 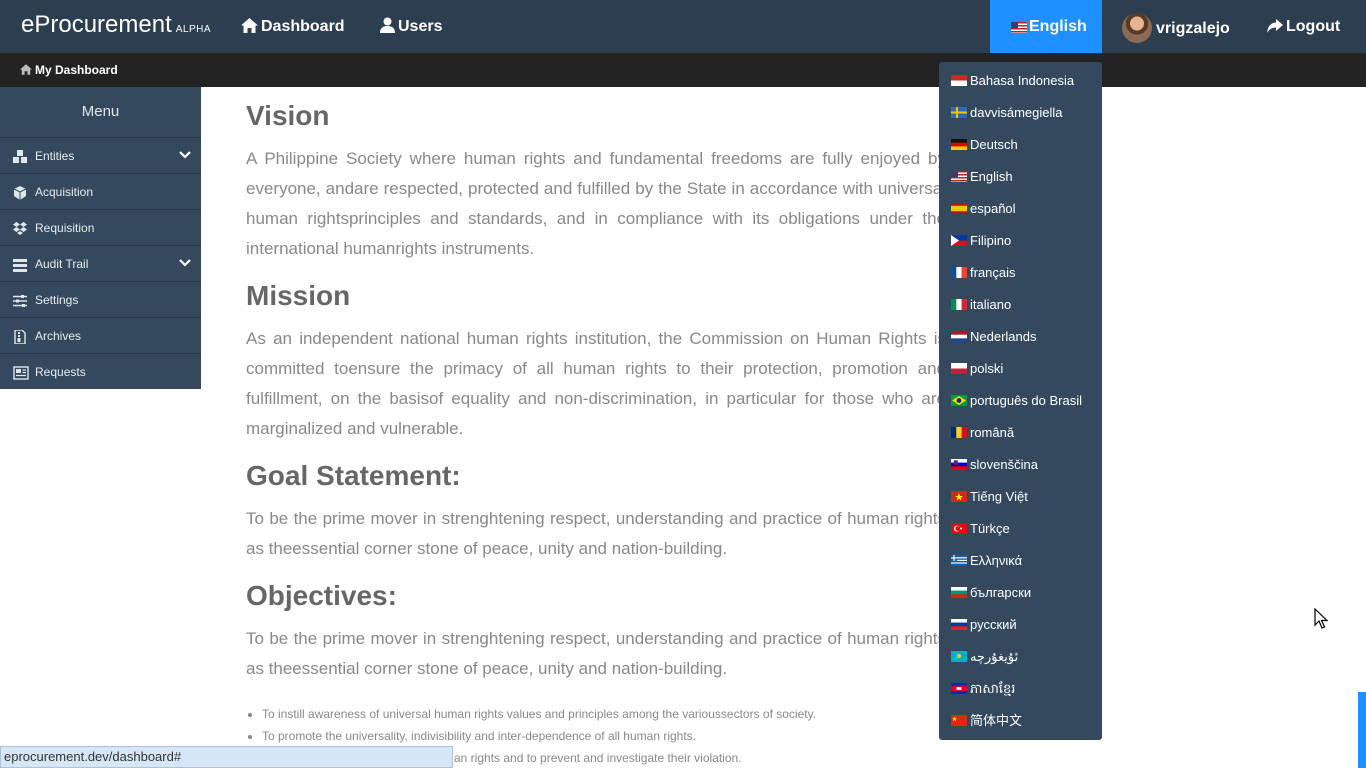 What do you see at coordinates (991, 304) in the screenshot?
I see `language-option-label: italiano` at bounding box center [991, 304].